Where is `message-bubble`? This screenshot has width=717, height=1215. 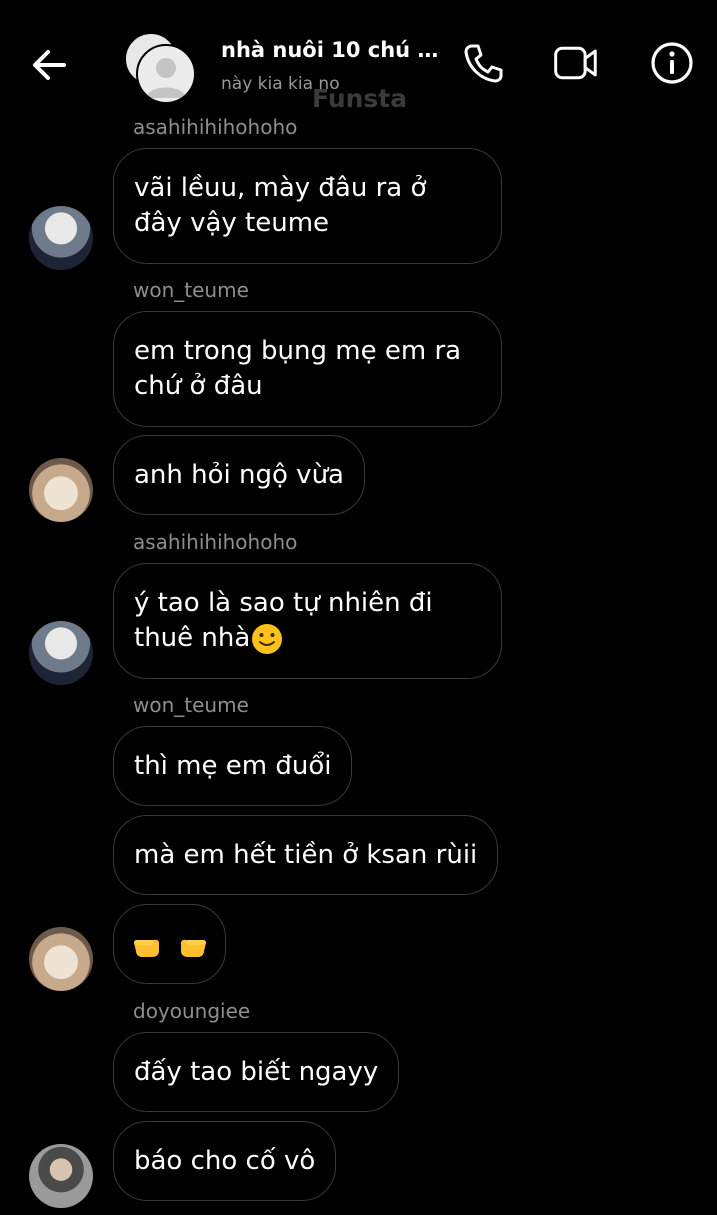 message-bubble is located at coordinates (169, 944).